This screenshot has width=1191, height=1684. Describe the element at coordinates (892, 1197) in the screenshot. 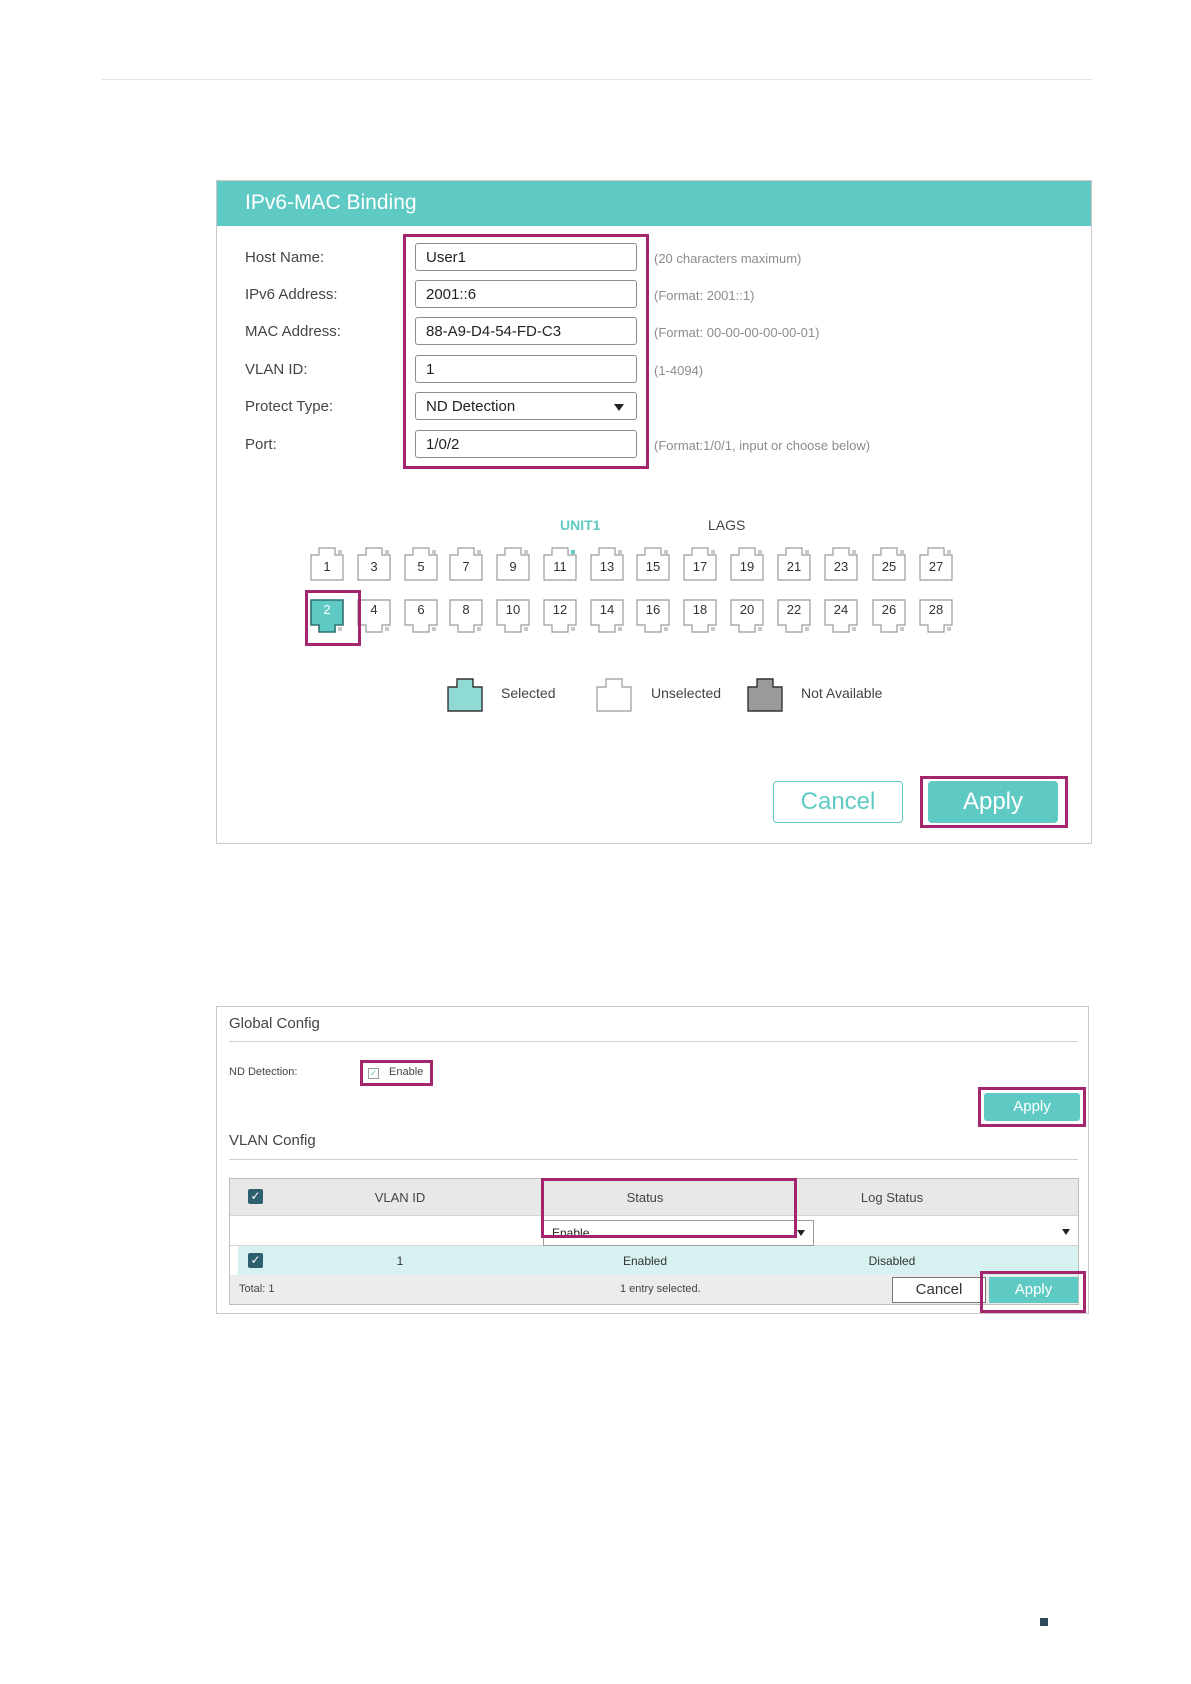

I see `log-status-column-header: Log Status` at that location.